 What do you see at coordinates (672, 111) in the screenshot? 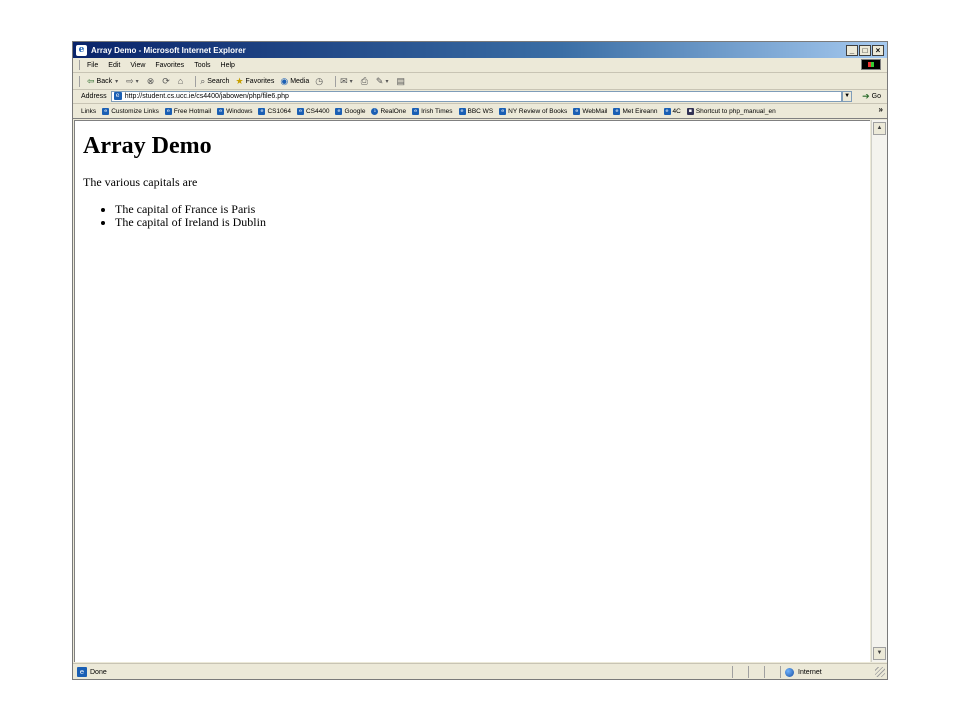
I see `link-4c: e 4C` at bounding box center [672, 111].